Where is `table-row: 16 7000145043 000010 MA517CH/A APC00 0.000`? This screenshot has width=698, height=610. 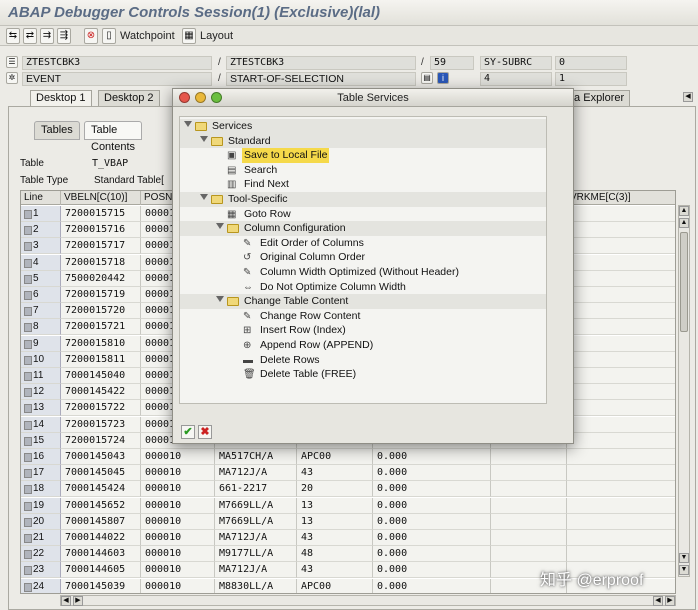 table-row: 16 7000145043 000010 MA517CH/A APC00 0.000 is located at coordinates (348, 457).